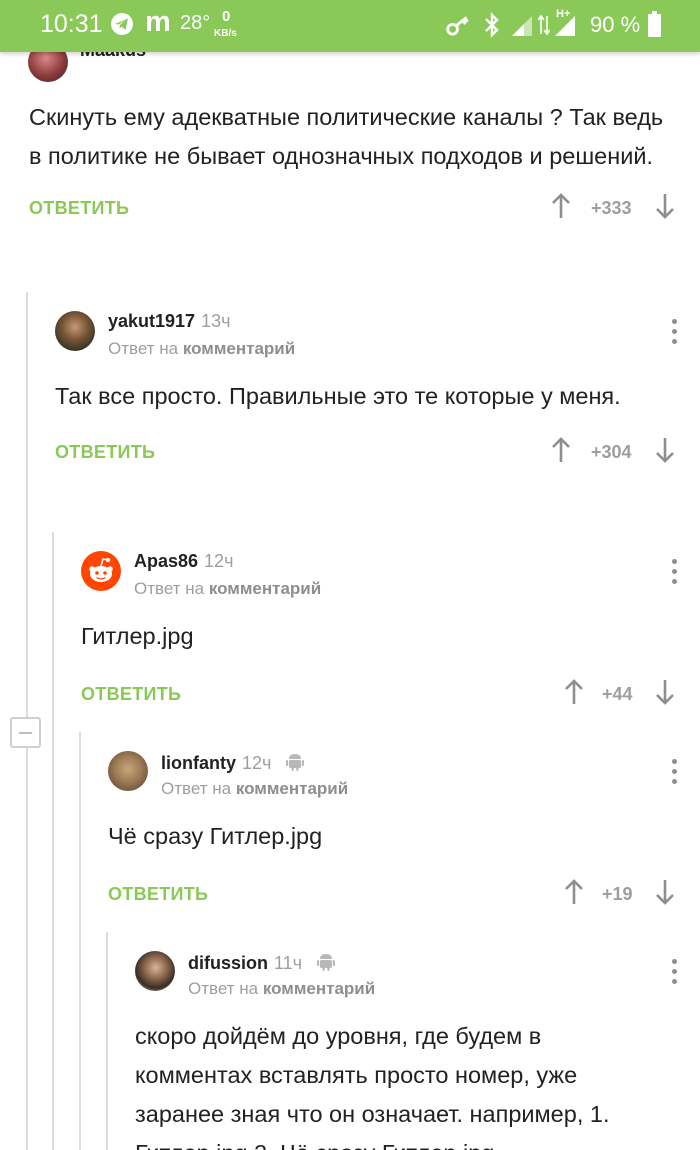 Image resolution: width=700 pixels, height=1150 pixels. I want to click on comment-text: Гитлер.jpg, so click(137, 636).